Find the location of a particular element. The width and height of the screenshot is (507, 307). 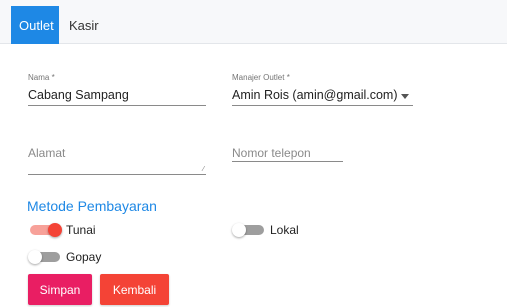

tab-bar: Outlet Kasir is located at coordinates (253, 22).